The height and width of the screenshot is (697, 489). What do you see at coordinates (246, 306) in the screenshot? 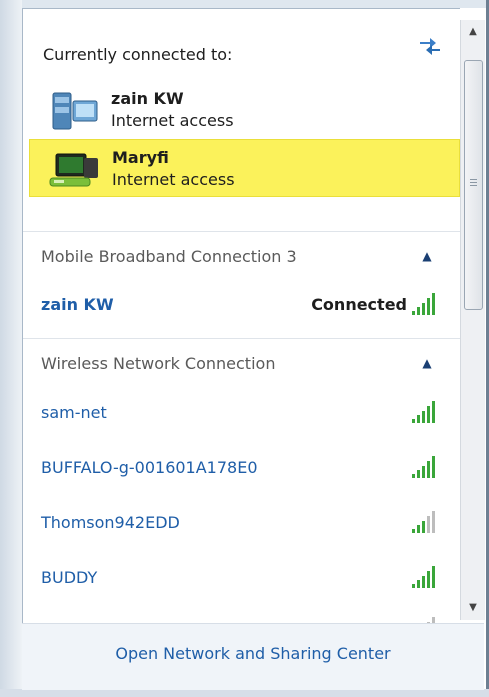
I see `network-item-zain-kw: zain KW Connected` at bounding box center [246, 306].